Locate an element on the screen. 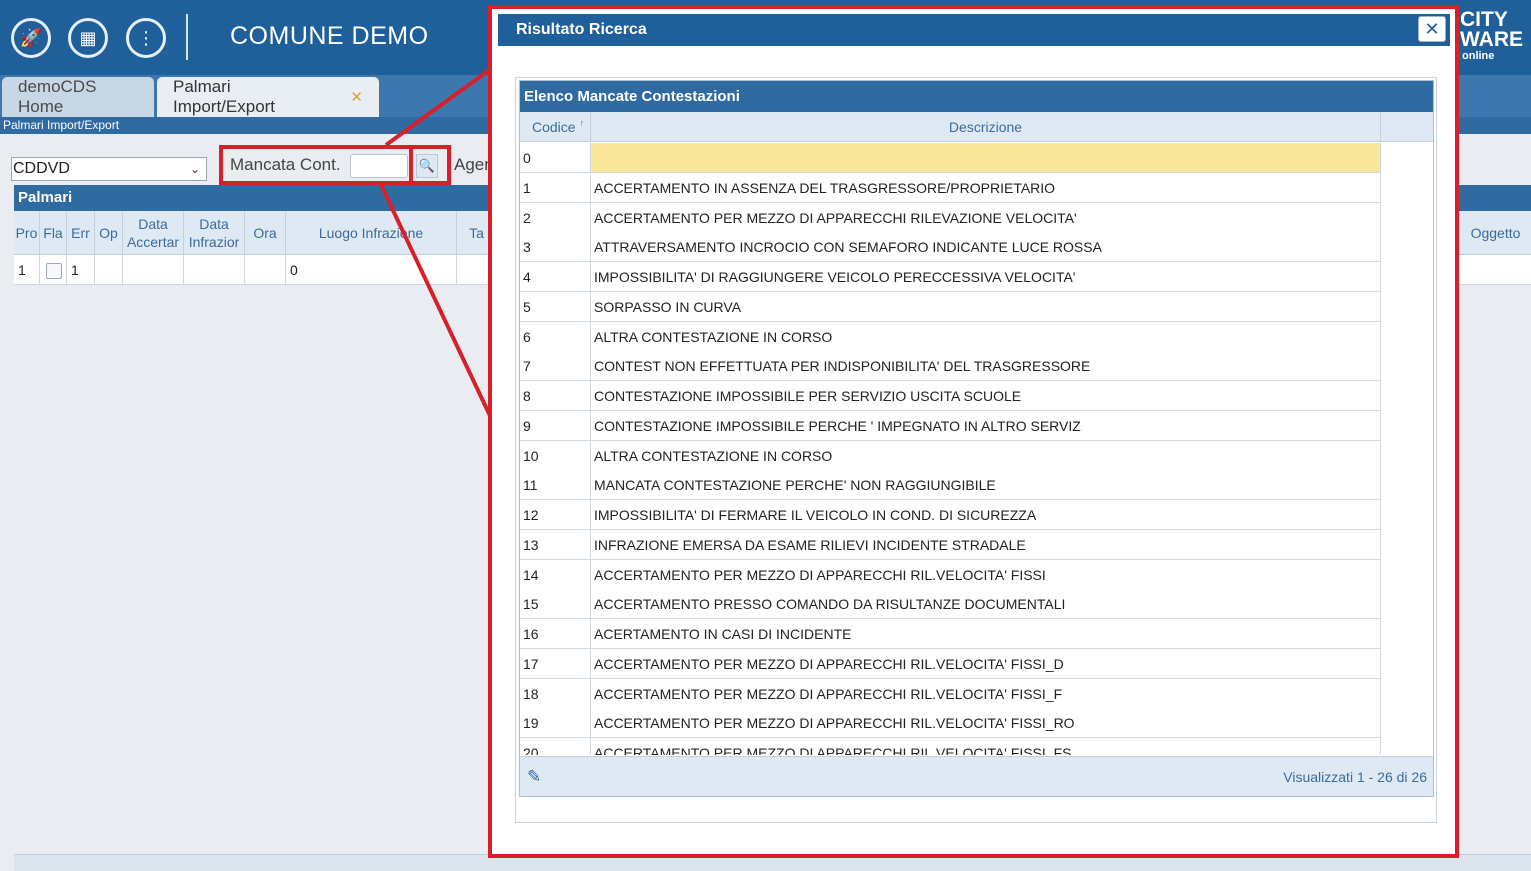 The image size is (1531, 871). device-select: CDDVD ⌄ is located at coordinates (109, 169).